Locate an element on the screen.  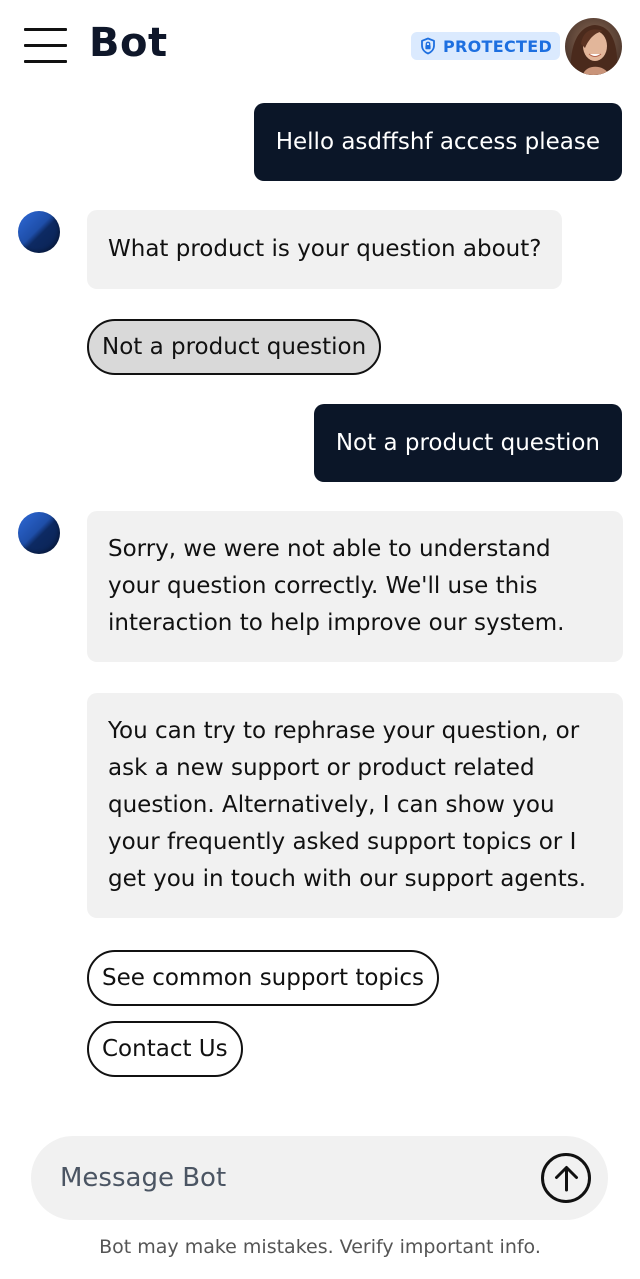
quick-reply-contact-us: Contact Us is located at coordinates (165, 1049).